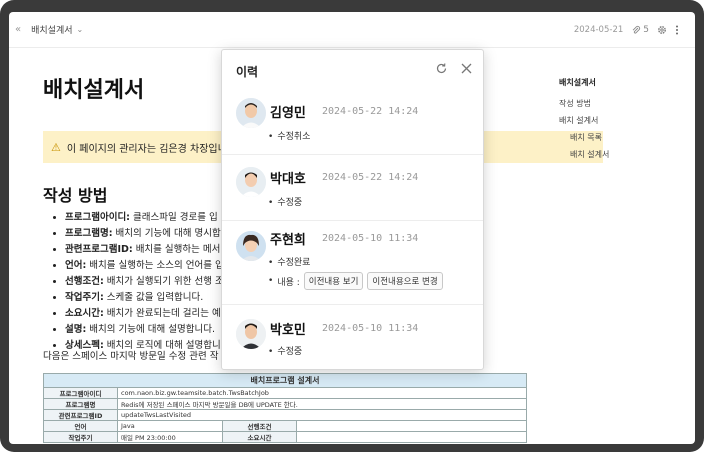  Describe the element at coordinates (584, 103) in the screenshot. I see `toc-item: 작성 방법` at that location.